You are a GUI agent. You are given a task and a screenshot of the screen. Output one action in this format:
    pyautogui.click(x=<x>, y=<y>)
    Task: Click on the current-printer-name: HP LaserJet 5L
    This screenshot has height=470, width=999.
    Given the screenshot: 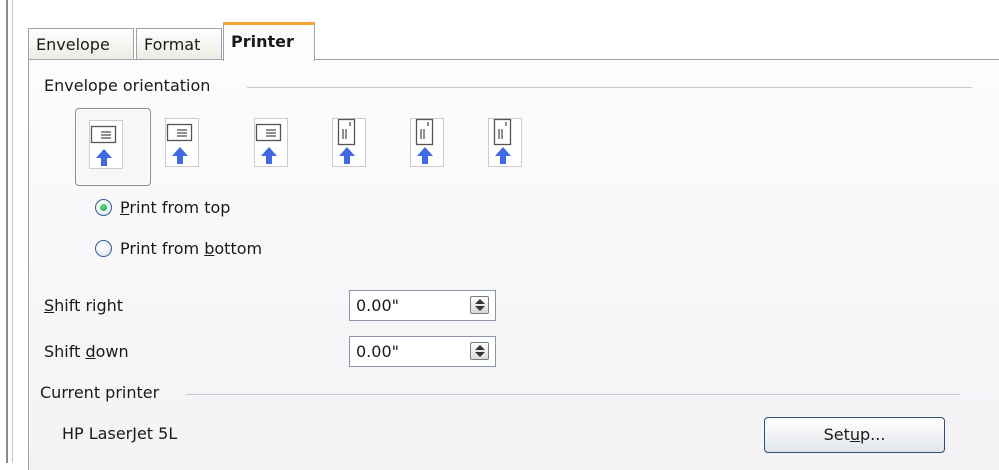 What is the action you would take?
    pyautogui.click(x=120, y=433)
    